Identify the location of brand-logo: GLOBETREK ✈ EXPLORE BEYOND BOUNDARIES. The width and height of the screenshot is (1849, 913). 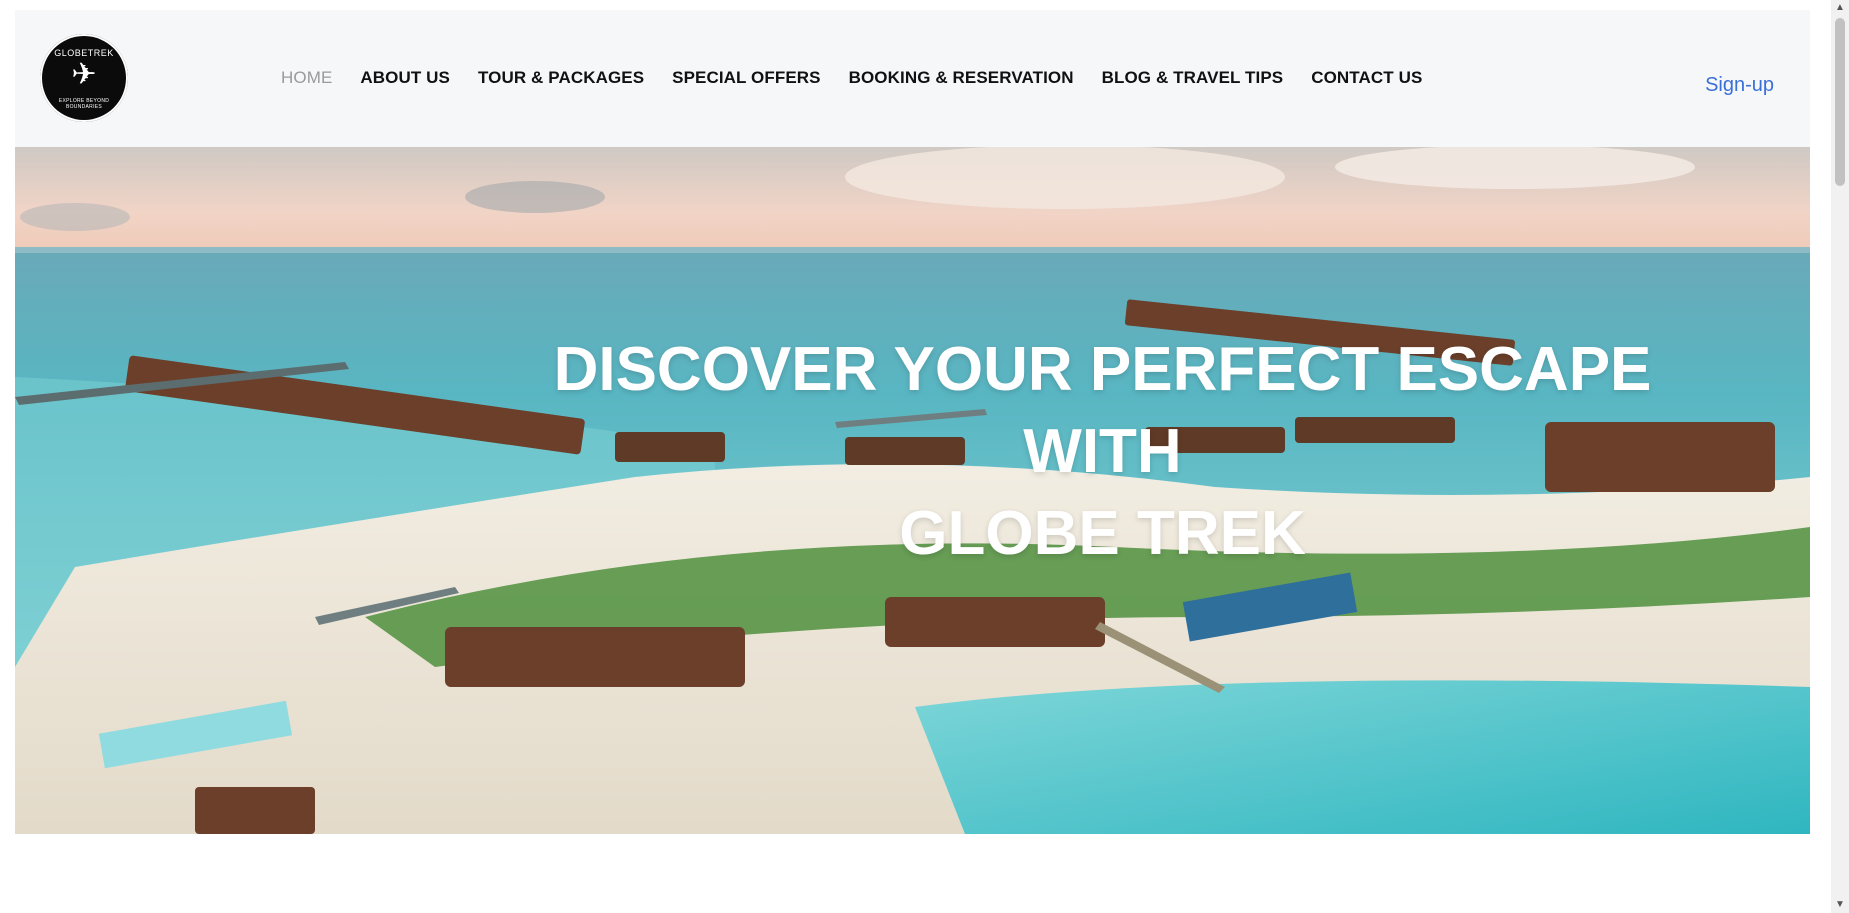
(84, 78).